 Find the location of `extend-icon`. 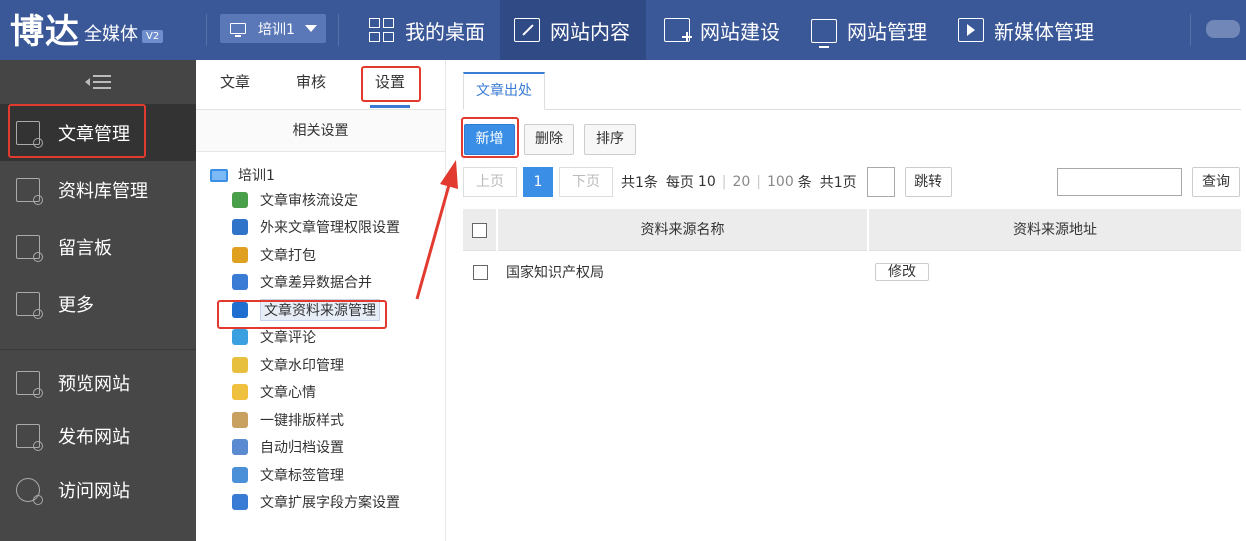

extend-icon is located at coordinates (240, 502).